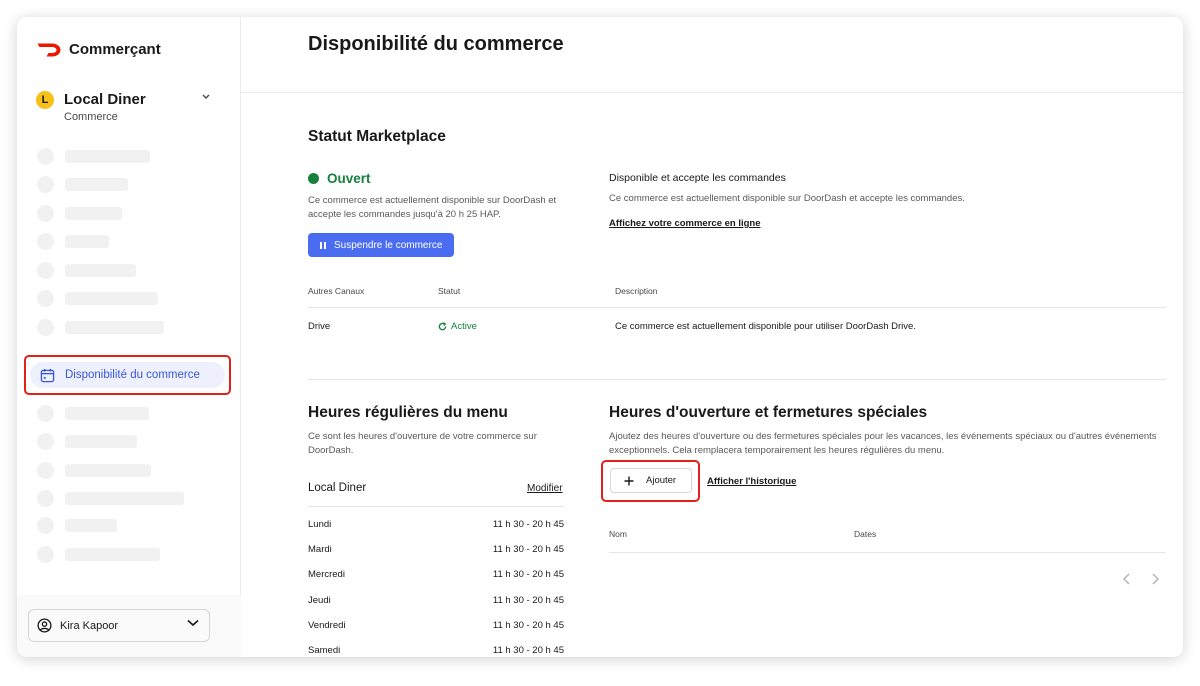 This screenshot has width=1200, height=686. What do you see at coordinates (865, 534) in the screenshot?
I see `special-header-dates: Dates` at bounding box center [865, 534].